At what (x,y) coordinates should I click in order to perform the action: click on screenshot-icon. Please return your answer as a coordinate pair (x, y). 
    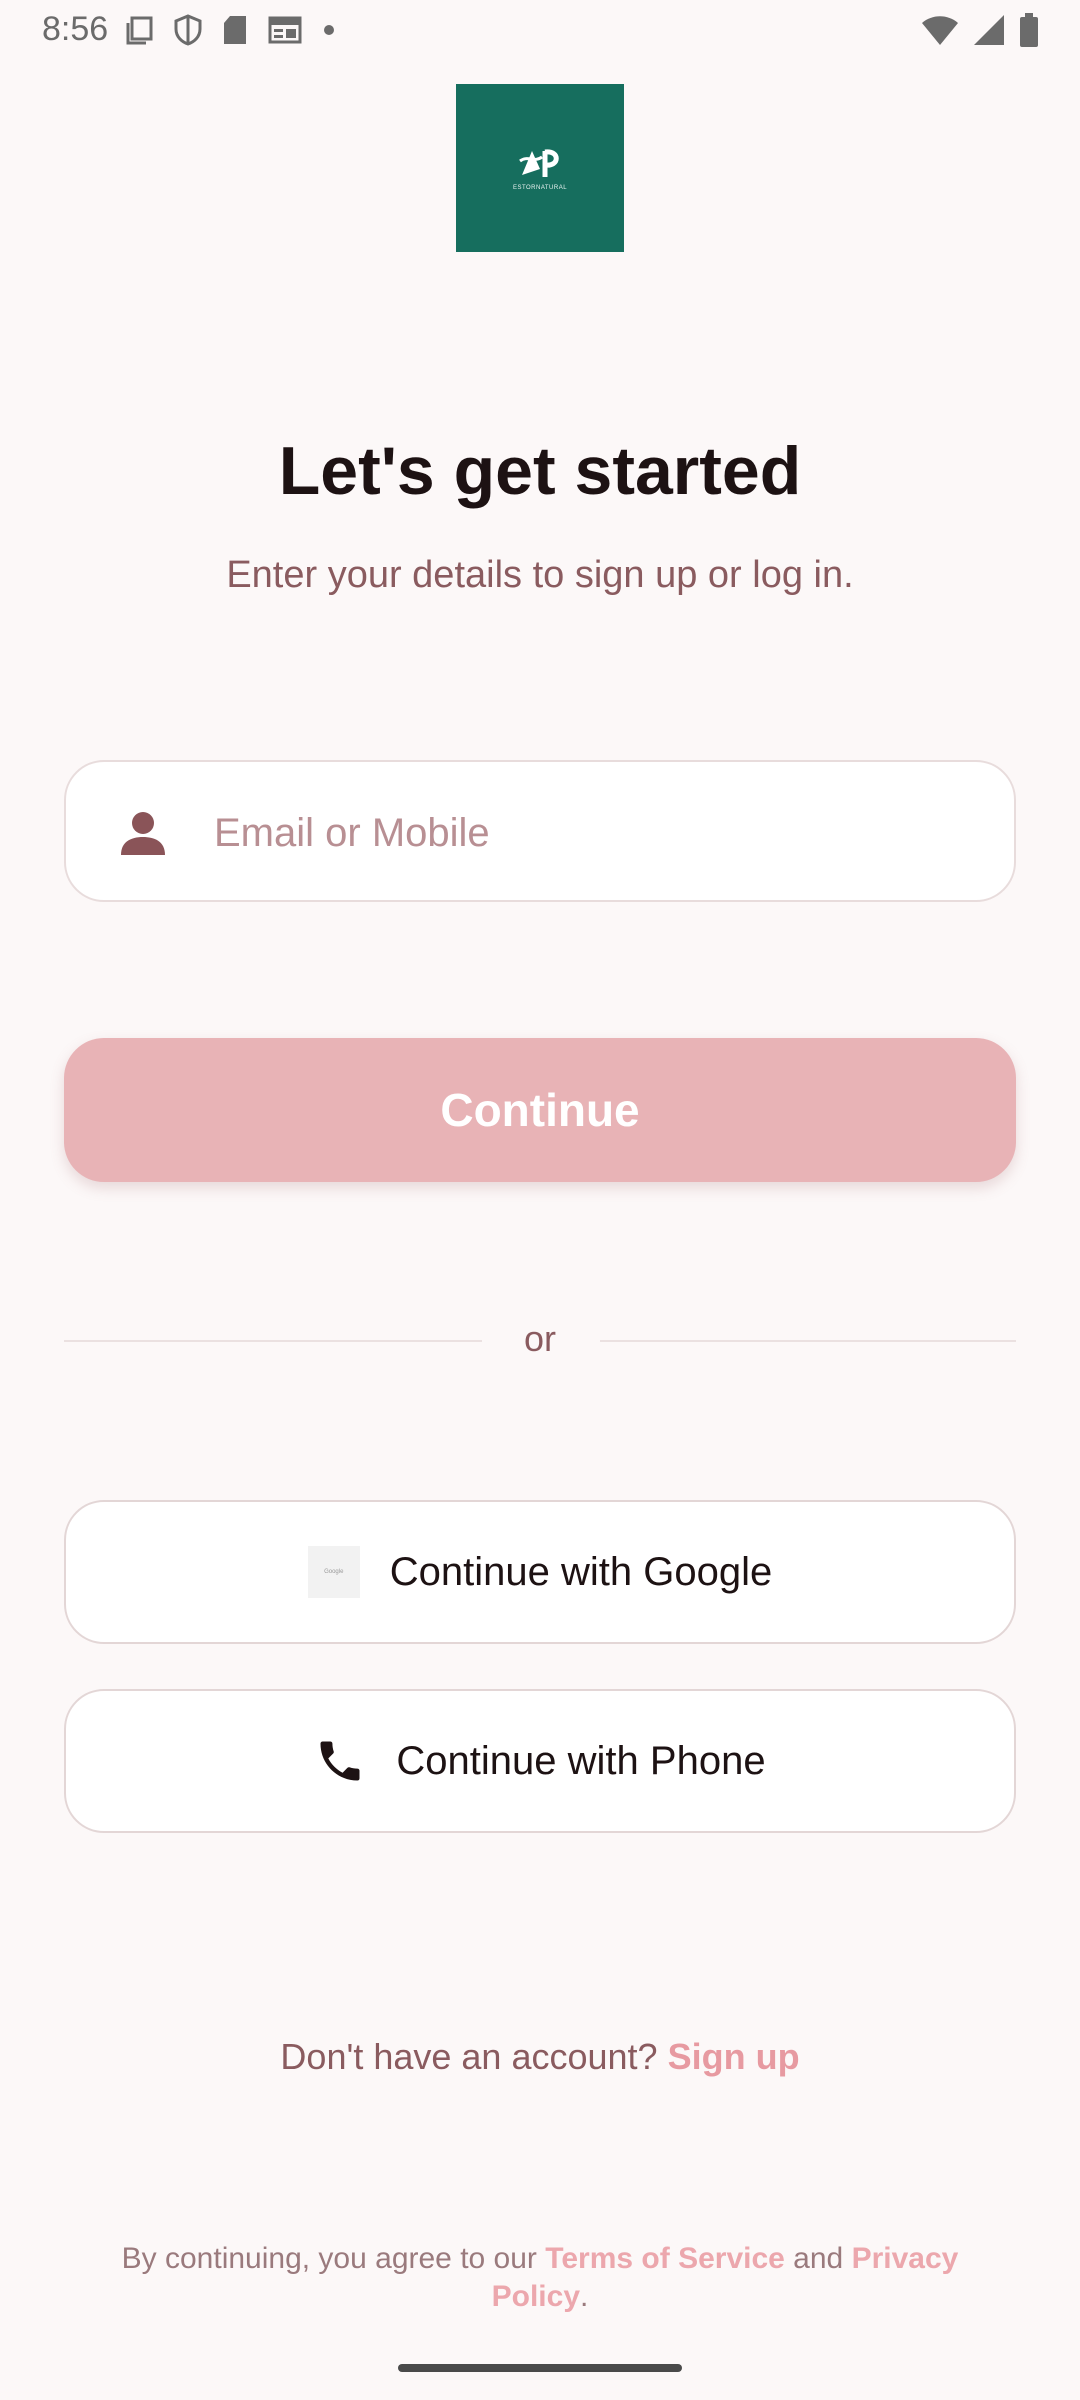
    Looking at the image, I should click on (139, 30).